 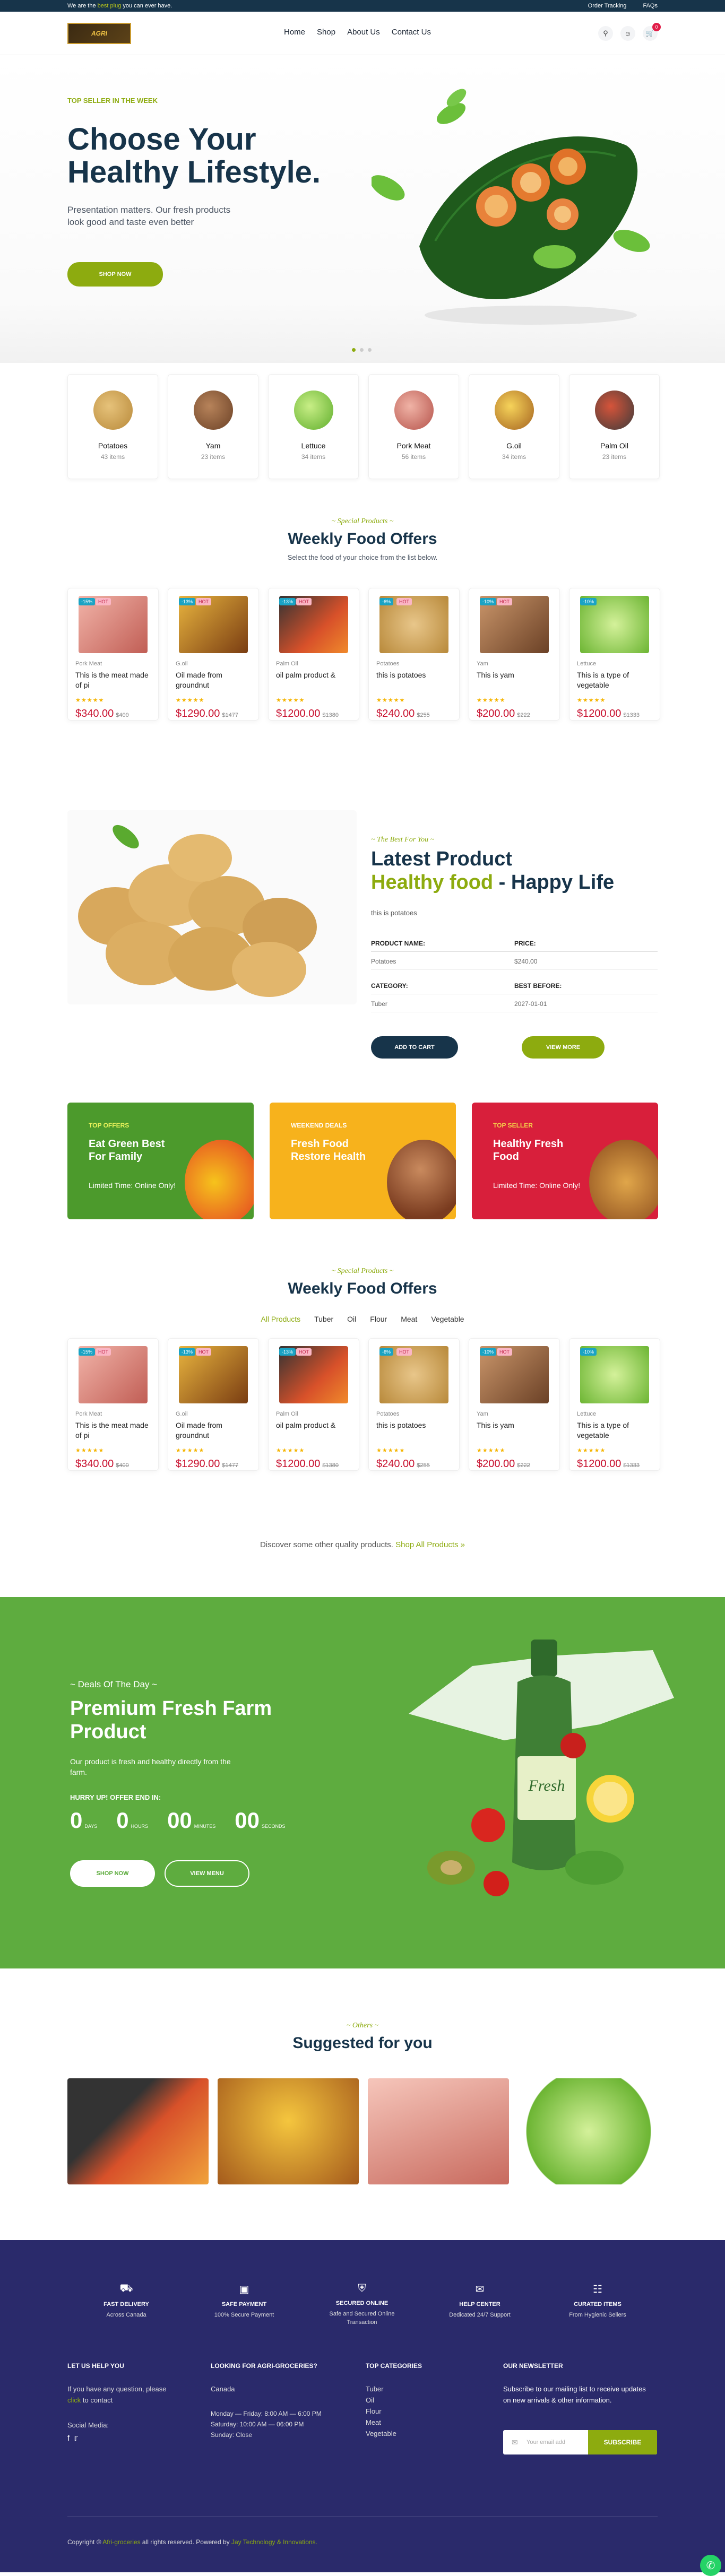 I want to click on category-card-yam: Yam 23 items, so click(x=213, y=426).